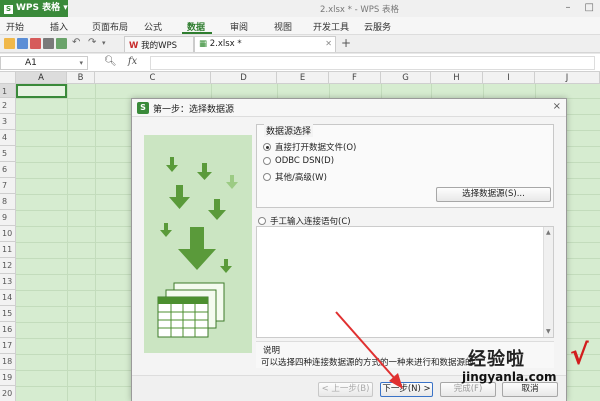  I want to click on annotation-arrow, so click(369, 350).